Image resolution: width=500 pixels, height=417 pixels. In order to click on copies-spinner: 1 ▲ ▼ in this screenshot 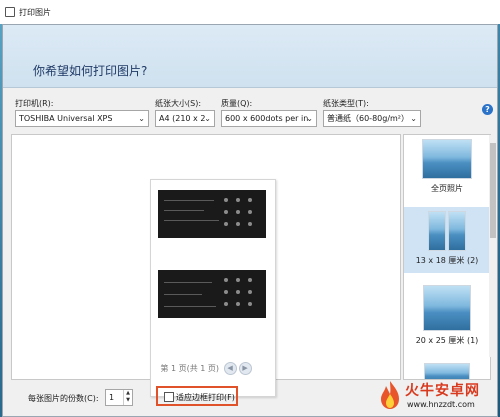, I will do `click(119, 397)`.